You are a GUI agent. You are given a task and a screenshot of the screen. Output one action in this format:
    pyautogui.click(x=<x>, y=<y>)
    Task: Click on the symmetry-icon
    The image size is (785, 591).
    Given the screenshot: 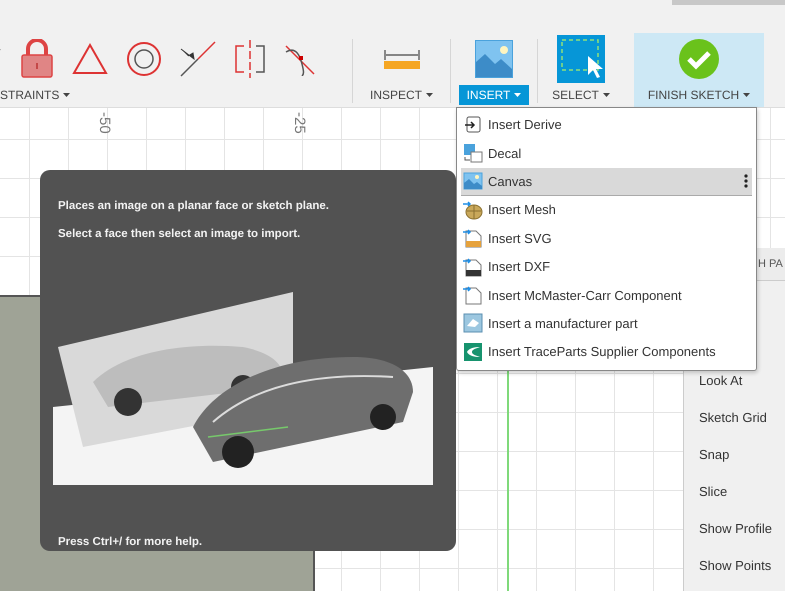 What is the action you would take?
    pyautogui.click(x=250, y=59)
    